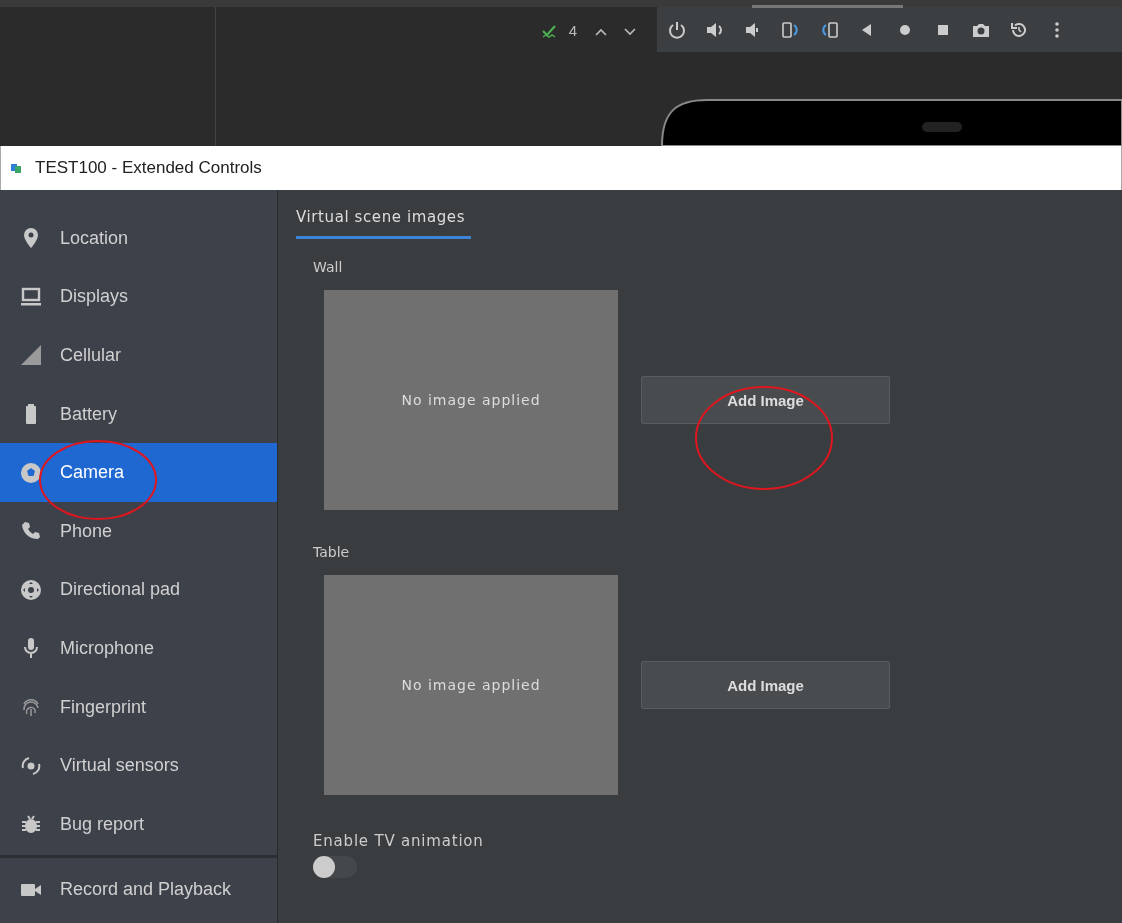 This screenshot has height=923, width=1122. What do you see at coordinates (601, 32) in the screenshot?
I see `chevron-up-icon` at bounding box center [601, 32].